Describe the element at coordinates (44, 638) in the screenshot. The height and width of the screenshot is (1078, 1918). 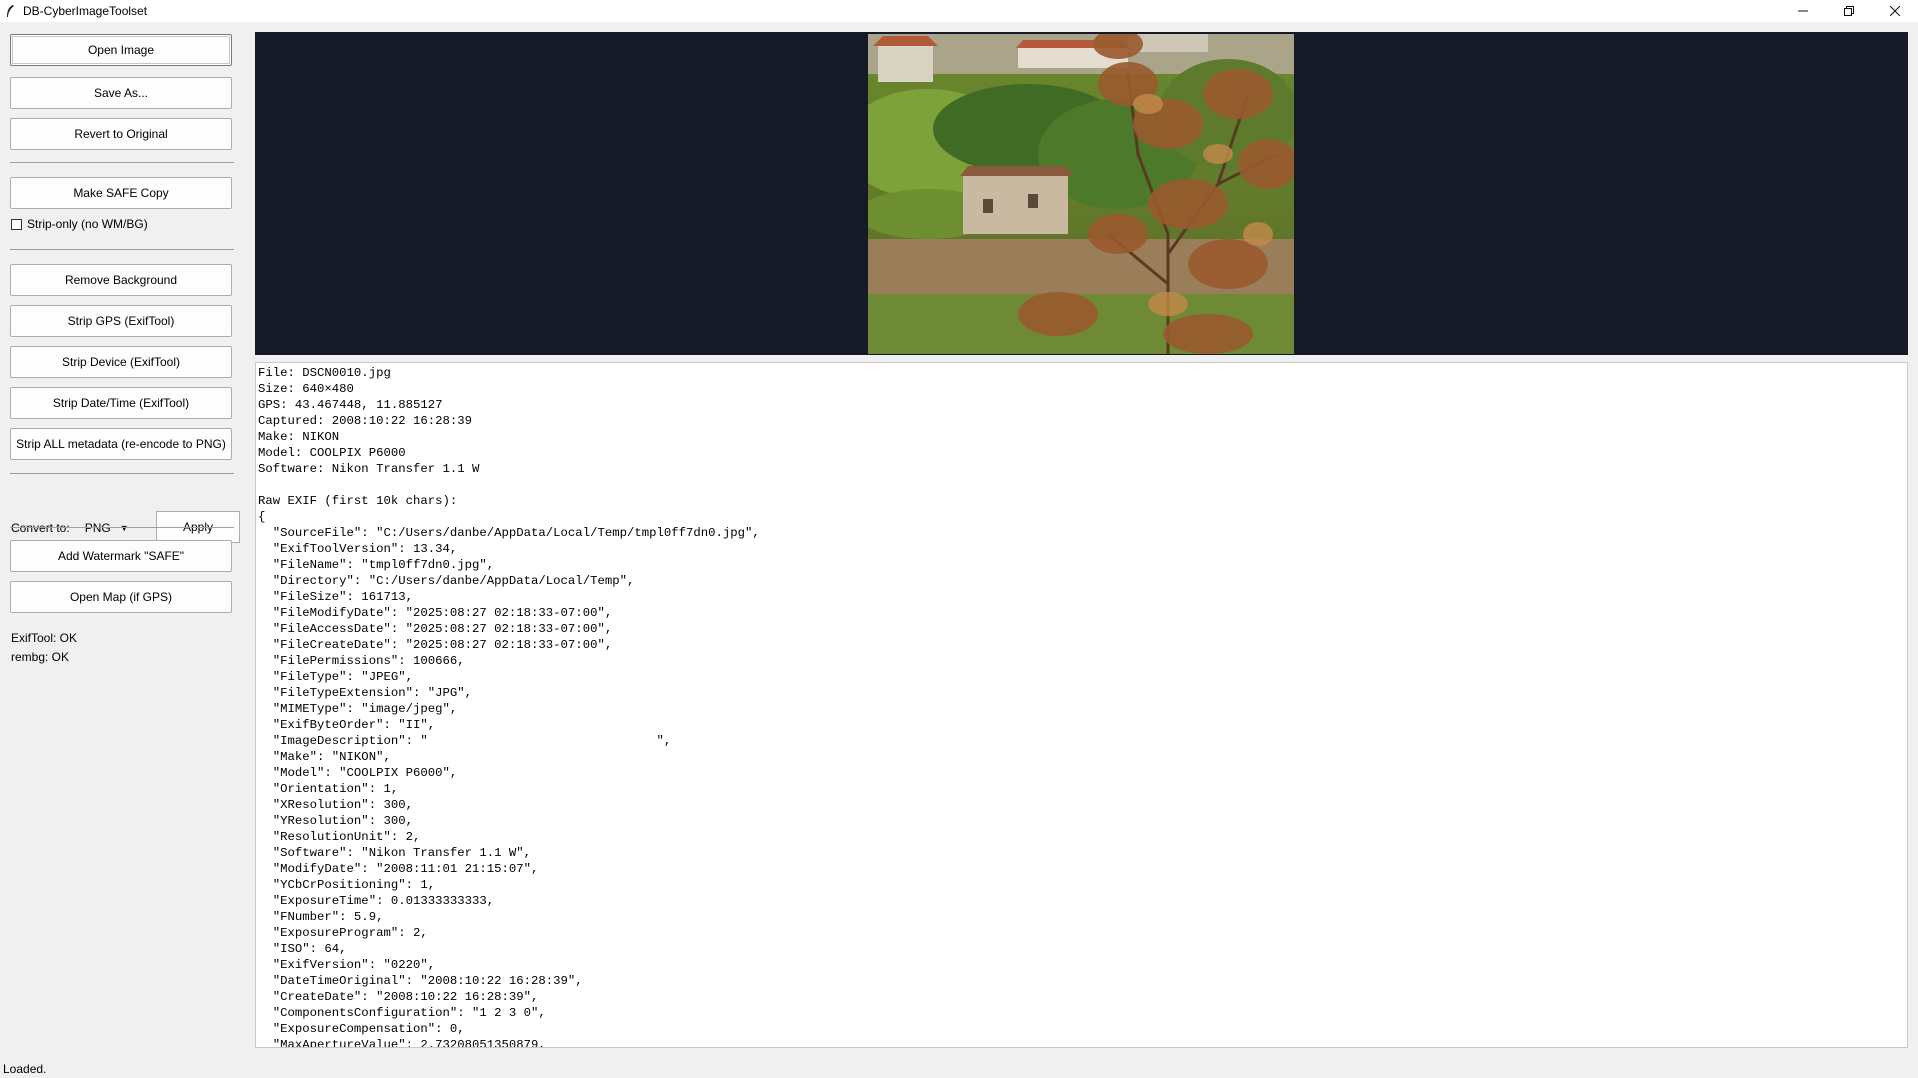
I see `exiftool-status: ExifTool: OK` at that location.